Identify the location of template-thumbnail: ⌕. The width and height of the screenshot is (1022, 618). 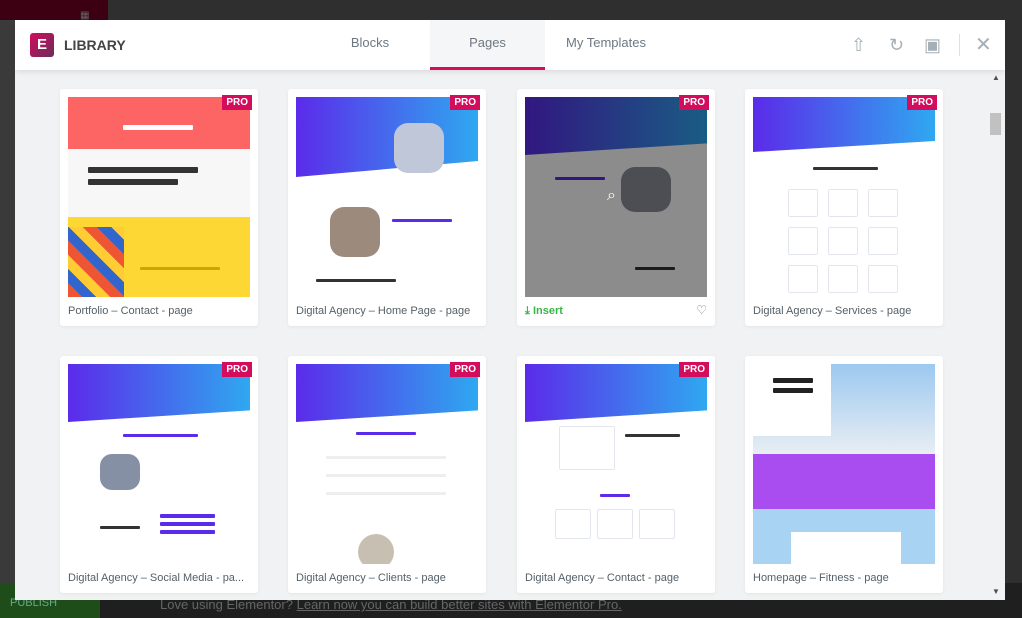
(616, 197).